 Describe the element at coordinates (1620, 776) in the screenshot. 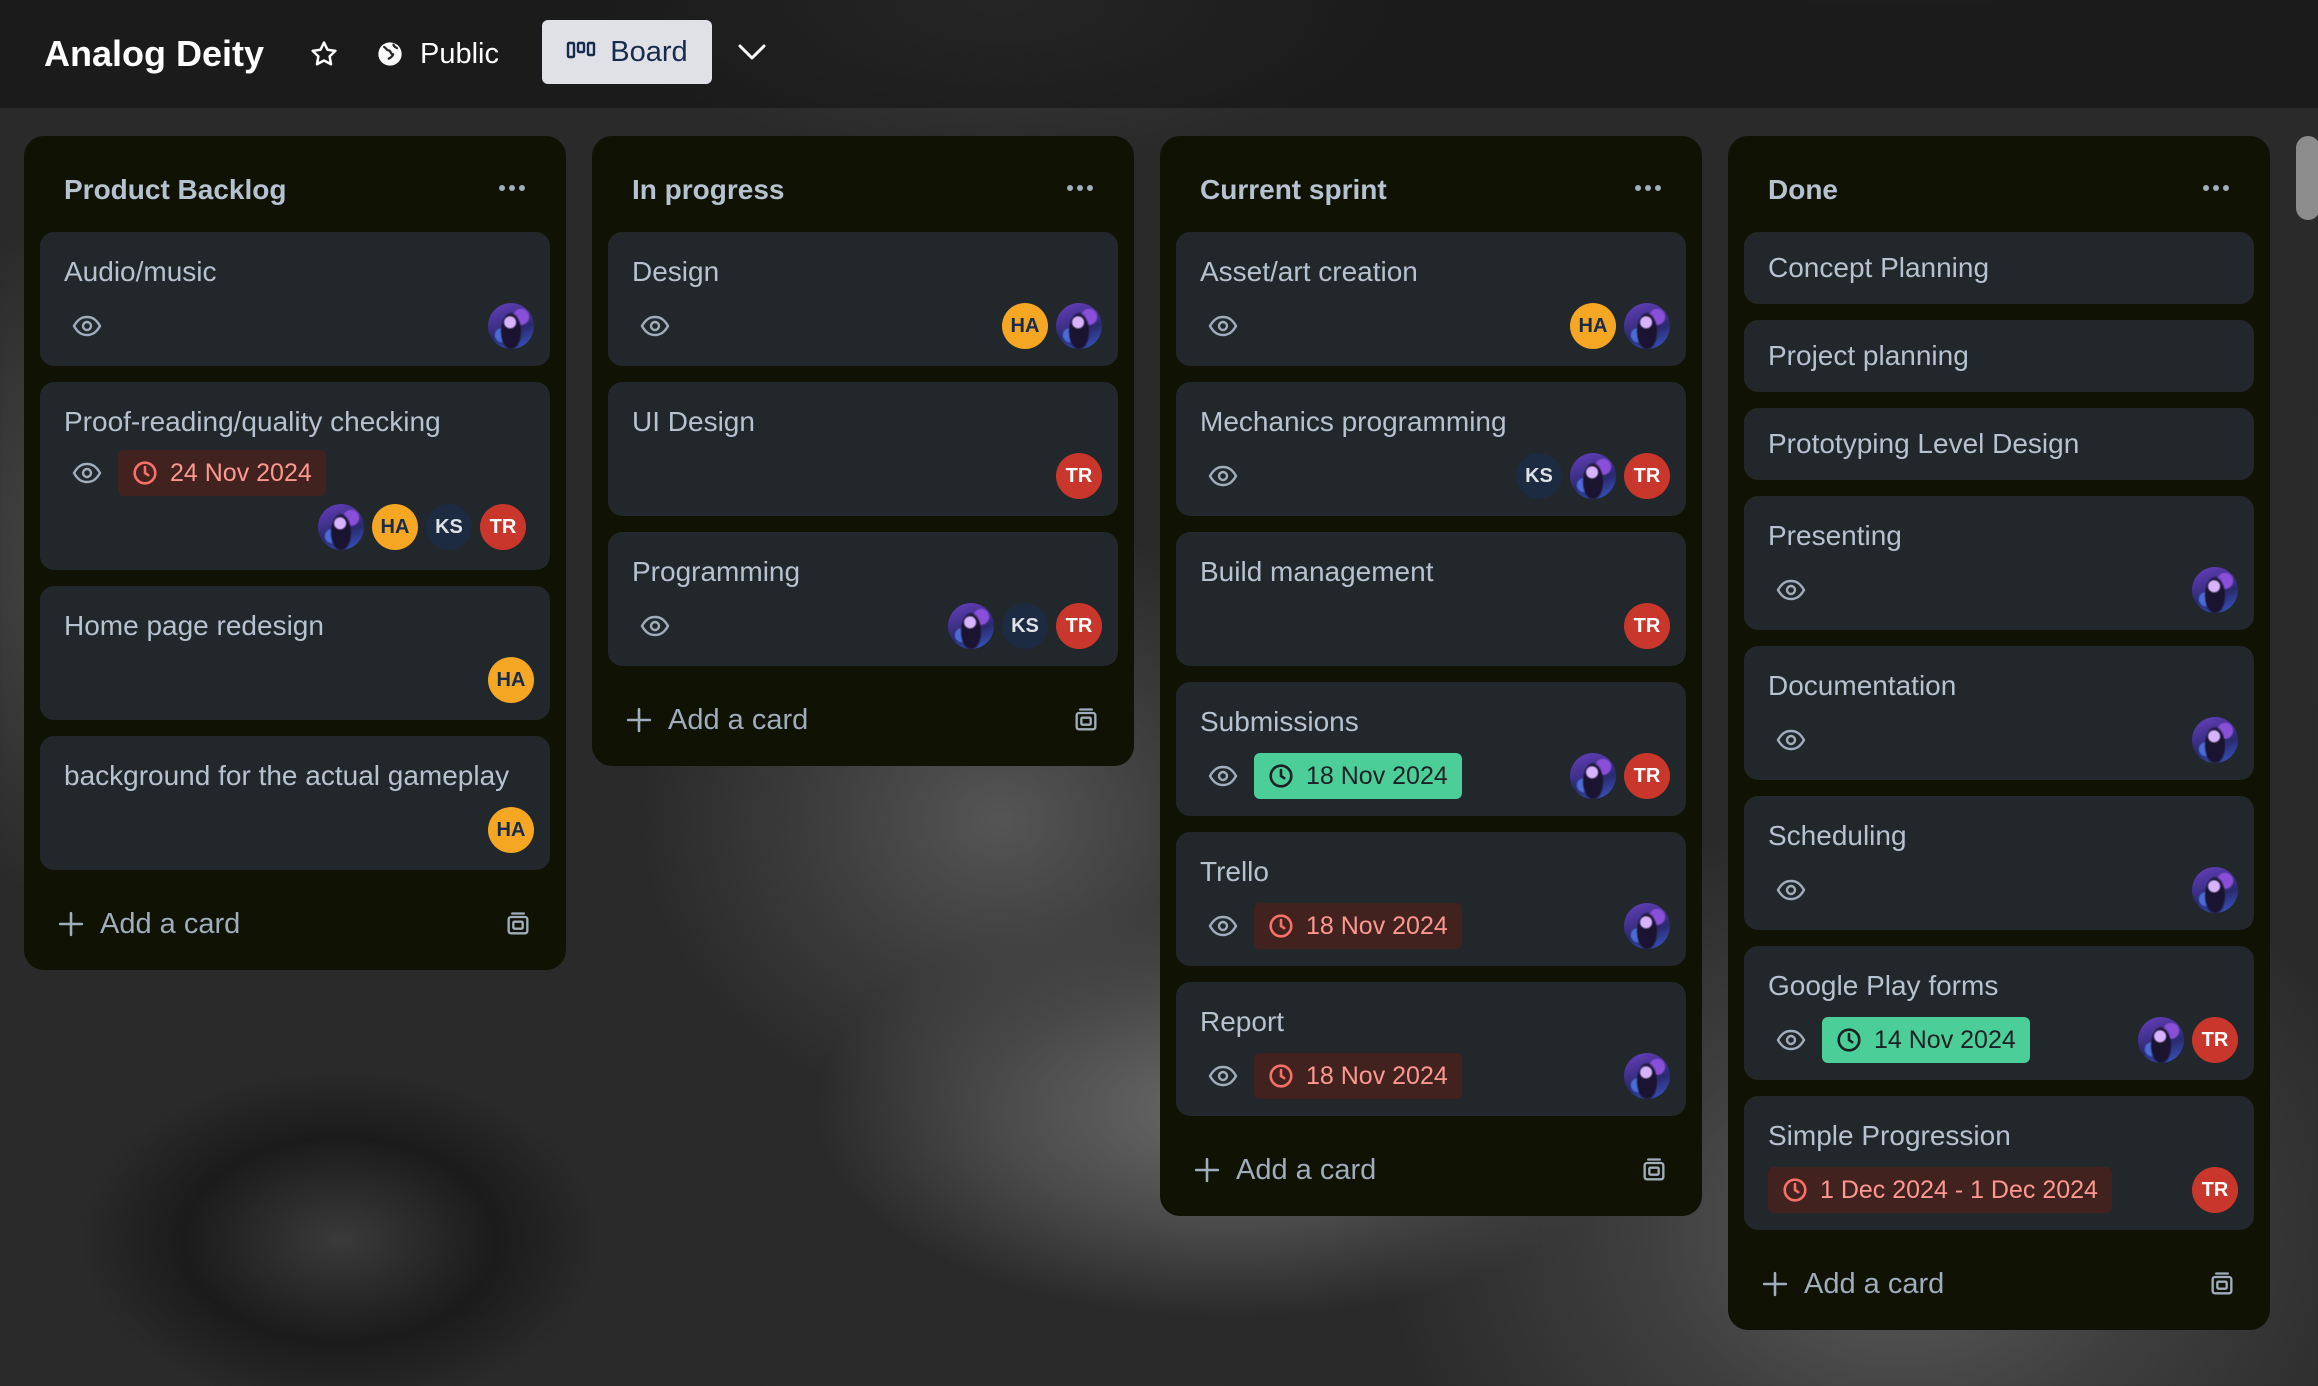

I see `card-members: TR` at that location.